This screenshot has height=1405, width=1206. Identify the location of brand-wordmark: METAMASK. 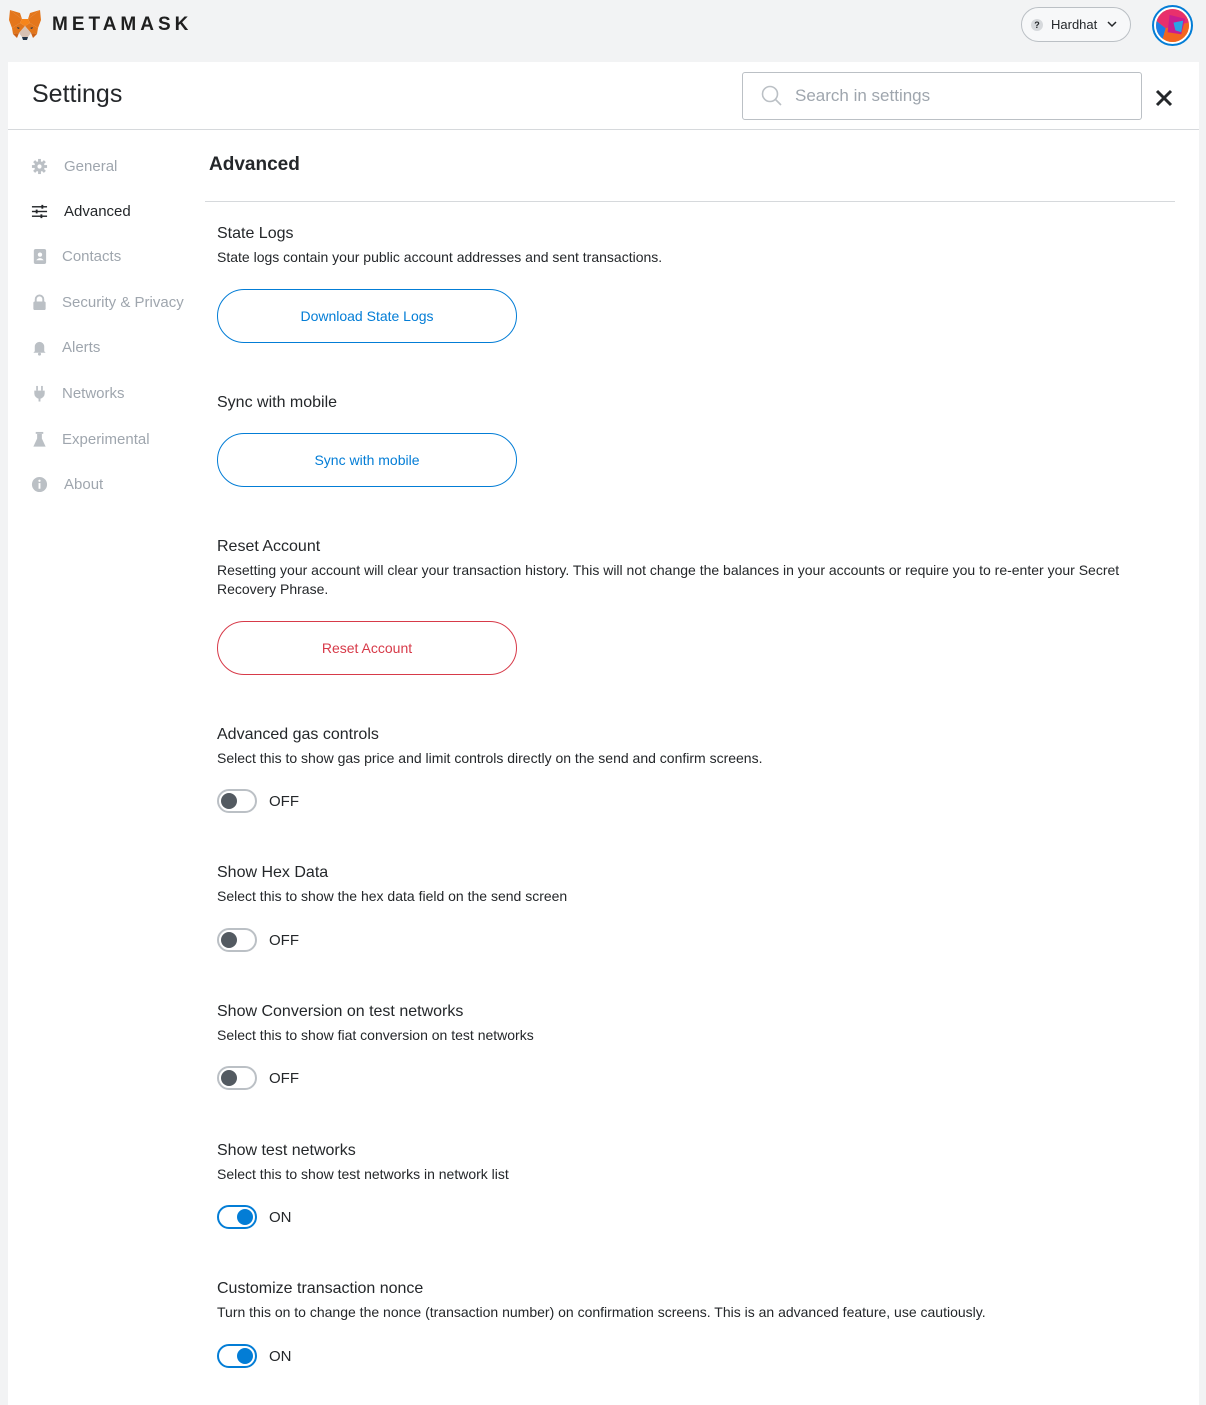
(122, 24).